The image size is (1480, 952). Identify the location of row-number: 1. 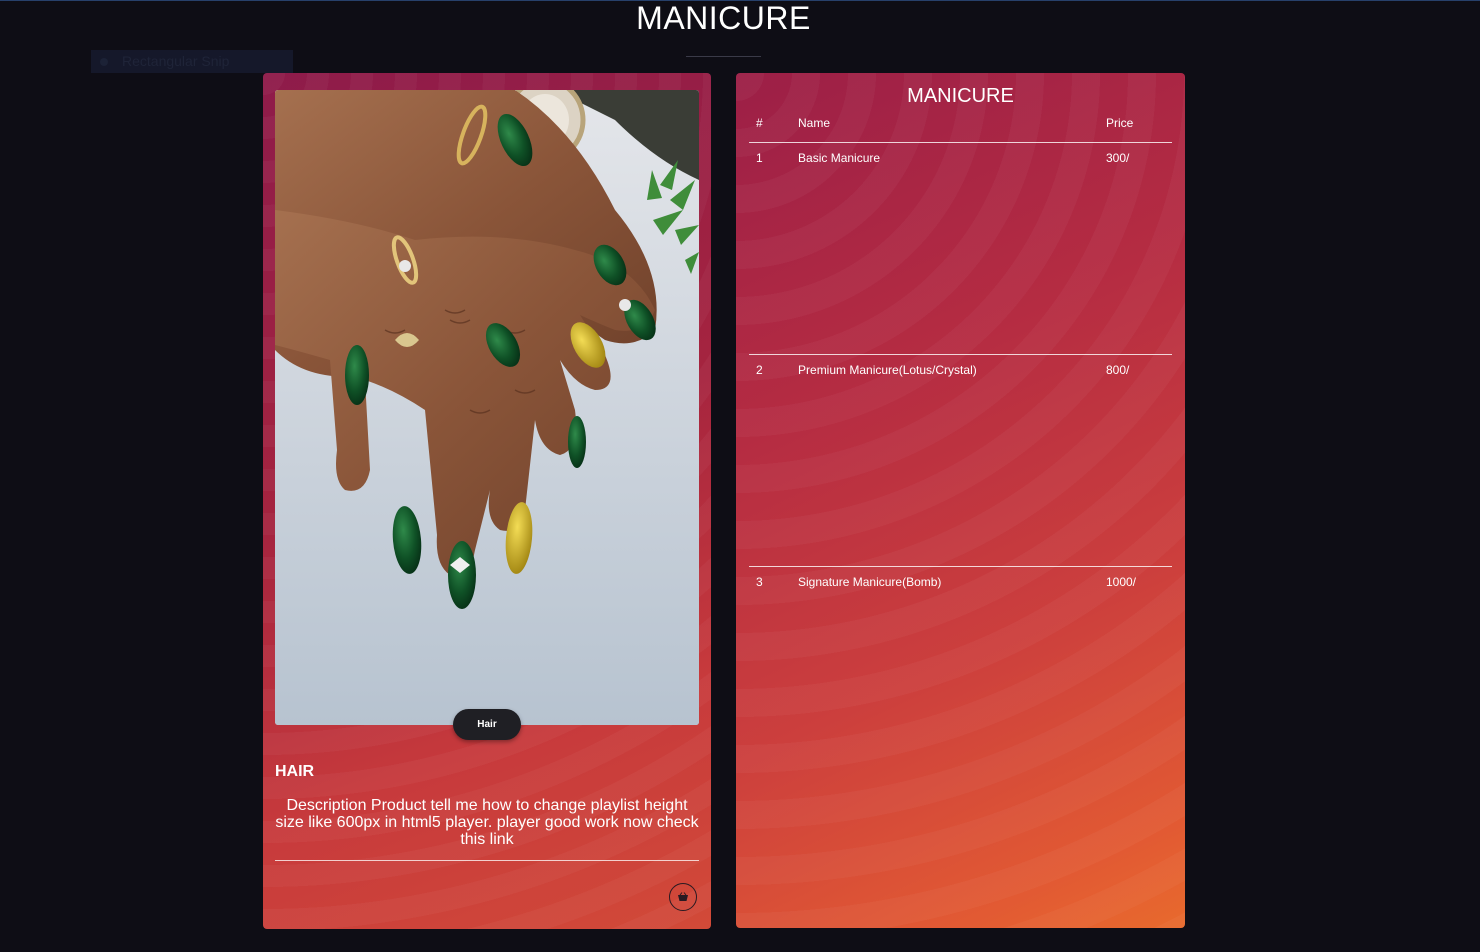
(774, 248).